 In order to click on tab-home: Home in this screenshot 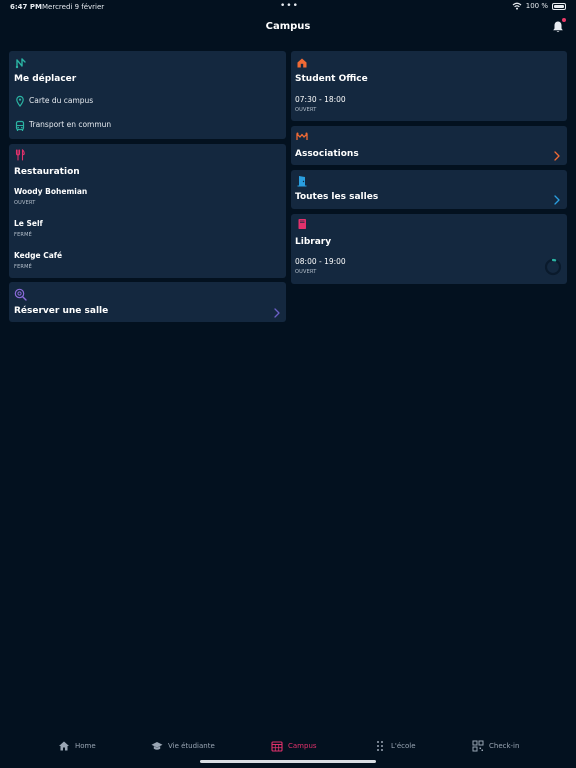, I will do `click(77, 746)`.